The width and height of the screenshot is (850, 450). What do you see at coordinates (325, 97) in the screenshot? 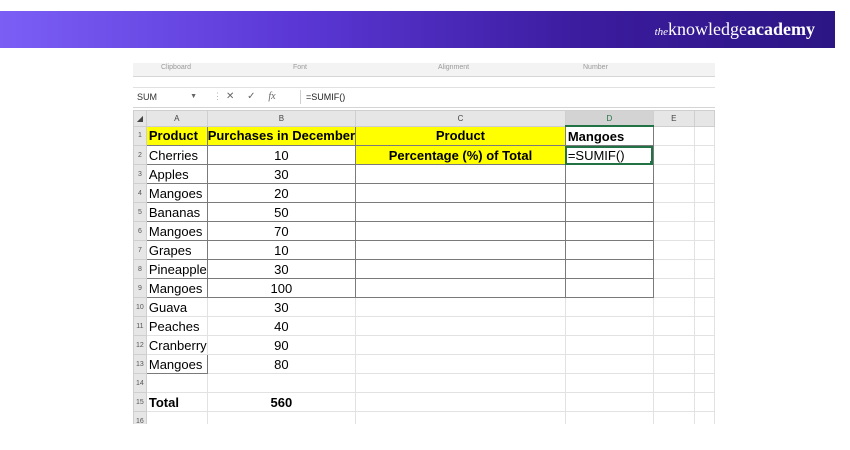
I see `formula-input: =SUMIF()` at bounding box center [325, 97].